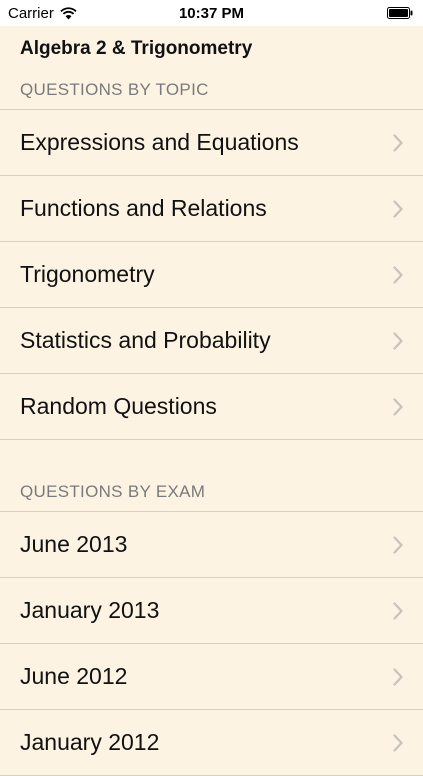 The image size is (423, 776). What do you see at coordinates (90, 610) in the screenshot?
I see `list-item-label: January 2013` at bounding box center [90, 610].